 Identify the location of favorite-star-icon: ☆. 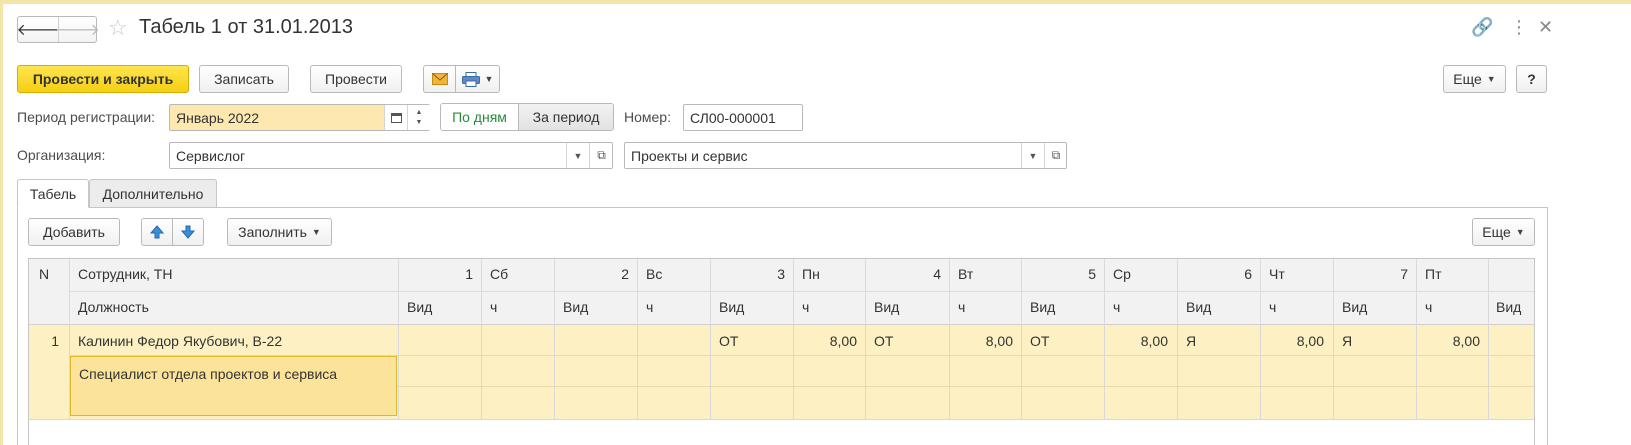
(118, 28).